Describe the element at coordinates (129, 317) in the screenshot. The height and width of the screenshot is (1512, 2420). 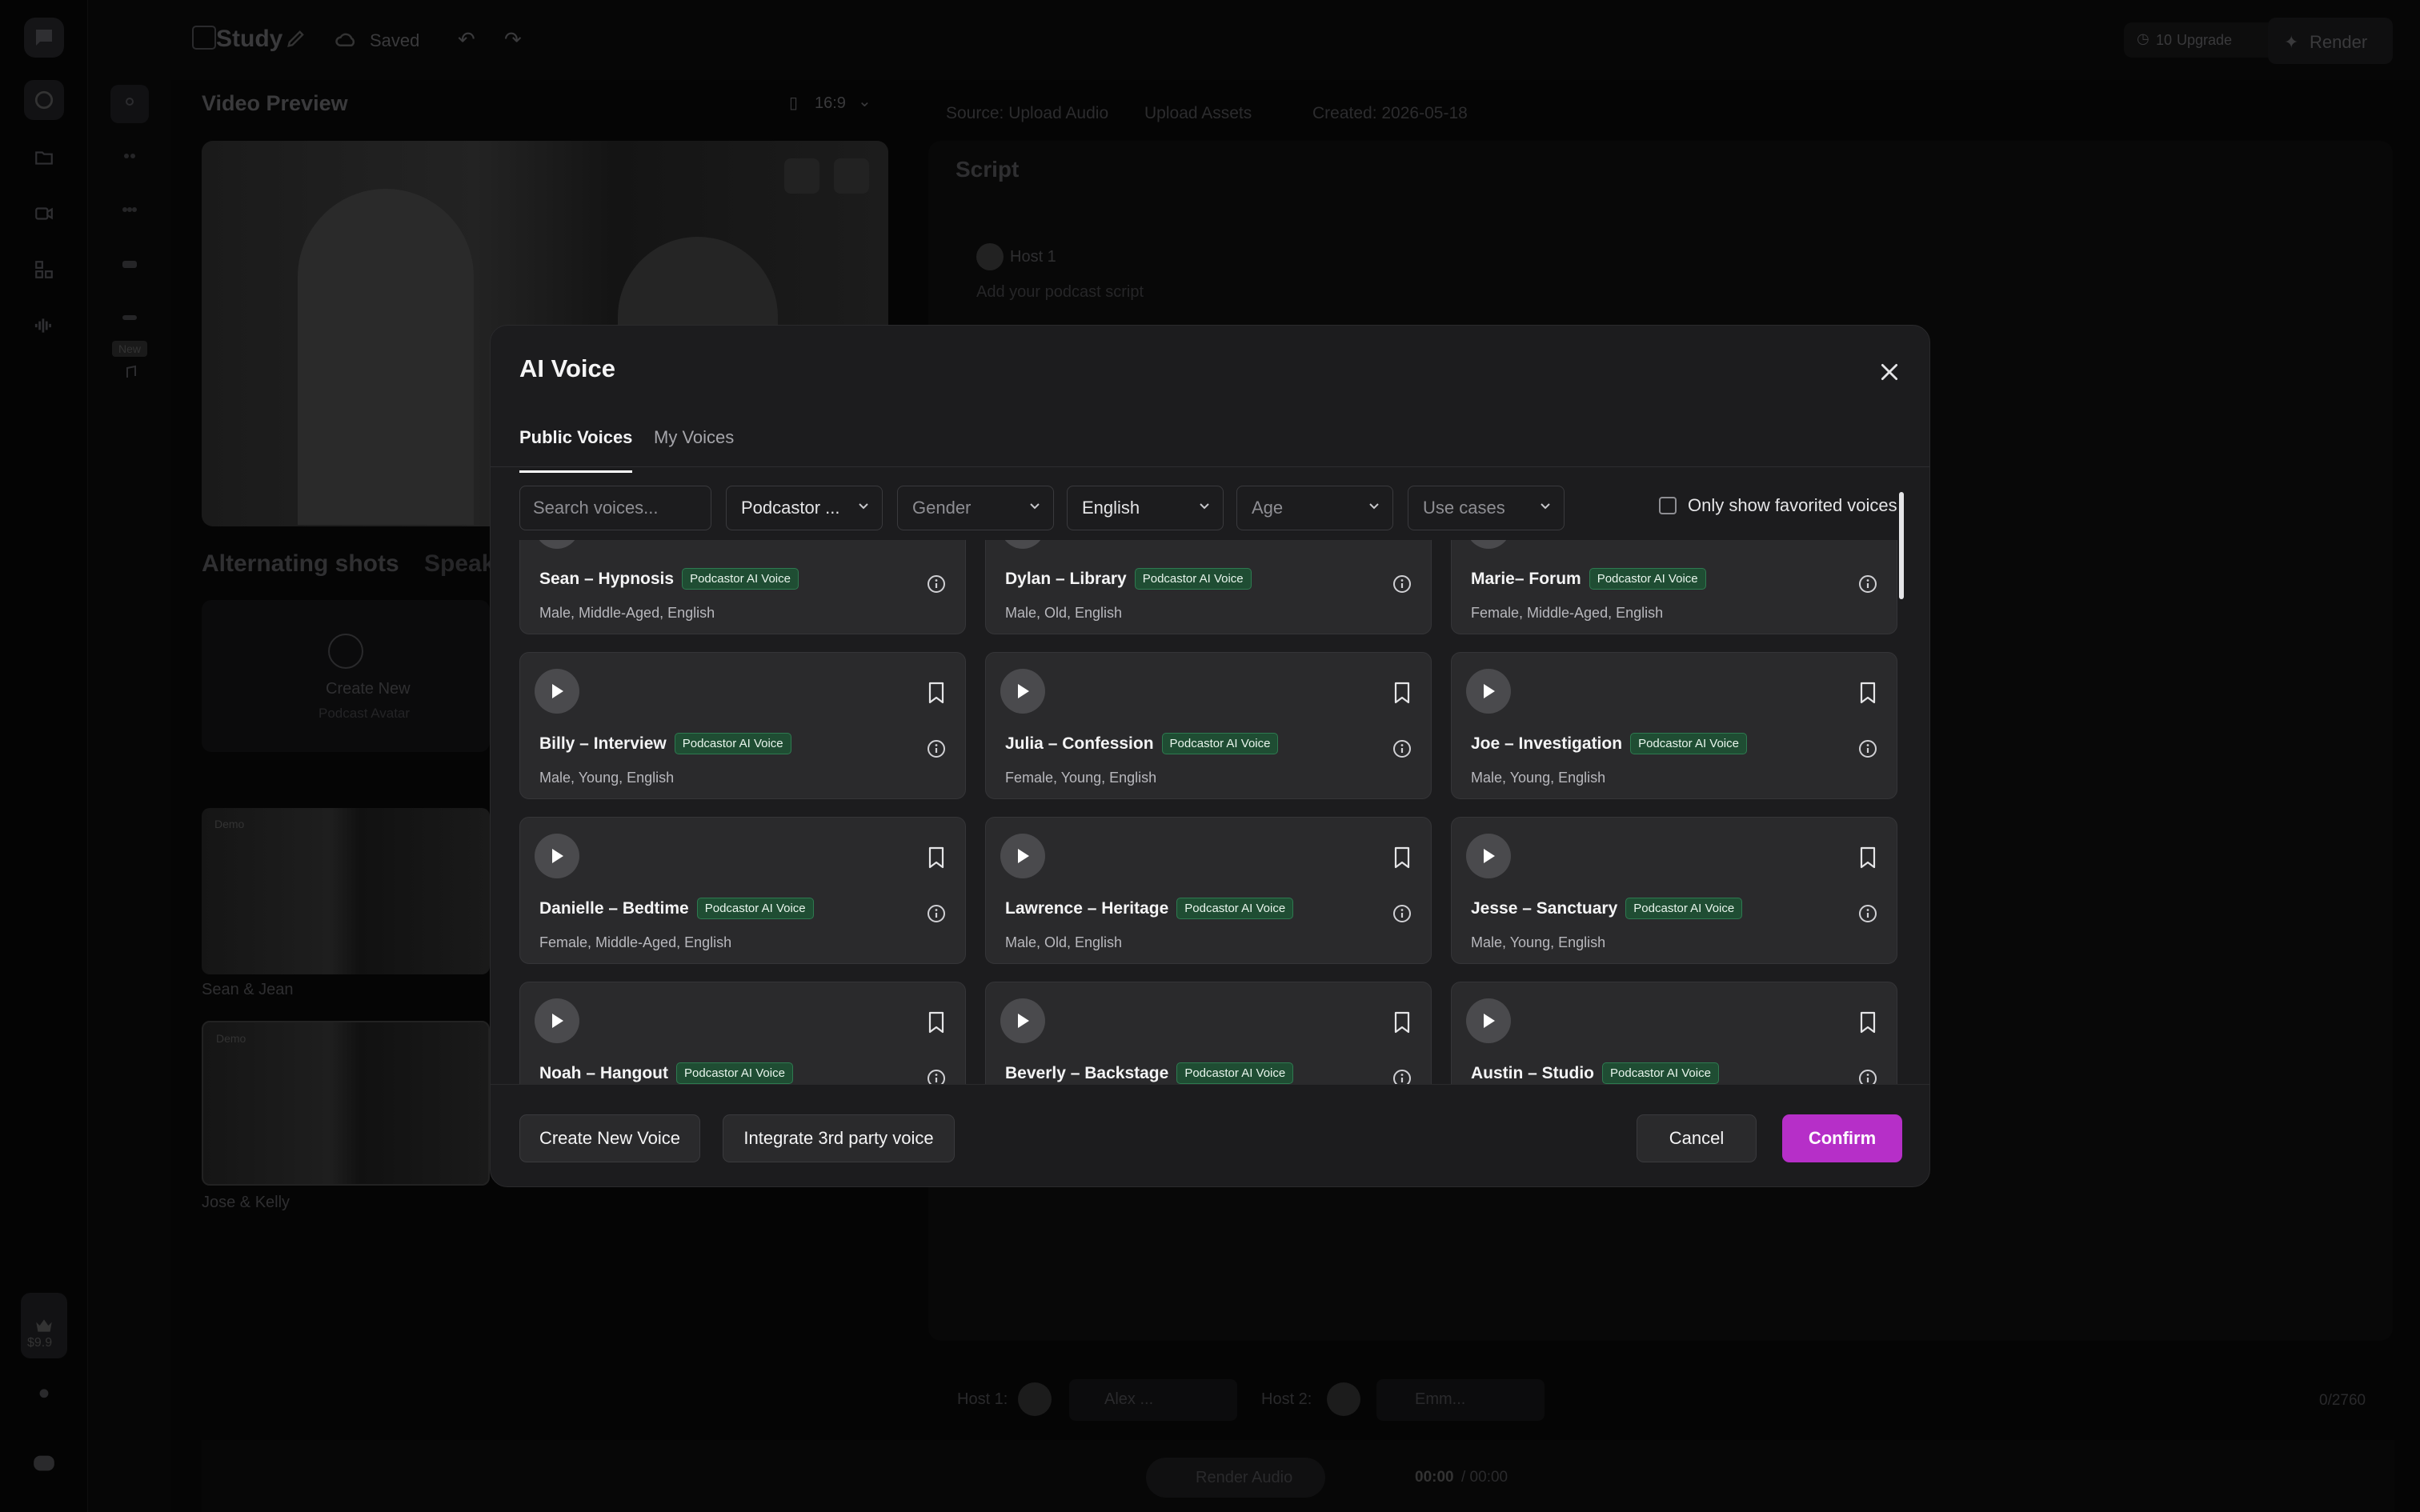
I see `car-mode-icon` at that location.